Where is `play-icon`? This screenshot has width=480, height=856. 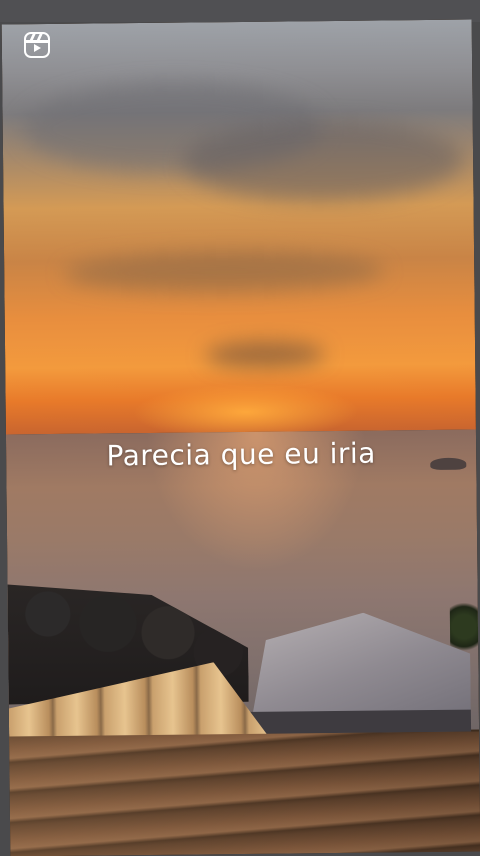 play-icon is located at coordinates (37, 48).